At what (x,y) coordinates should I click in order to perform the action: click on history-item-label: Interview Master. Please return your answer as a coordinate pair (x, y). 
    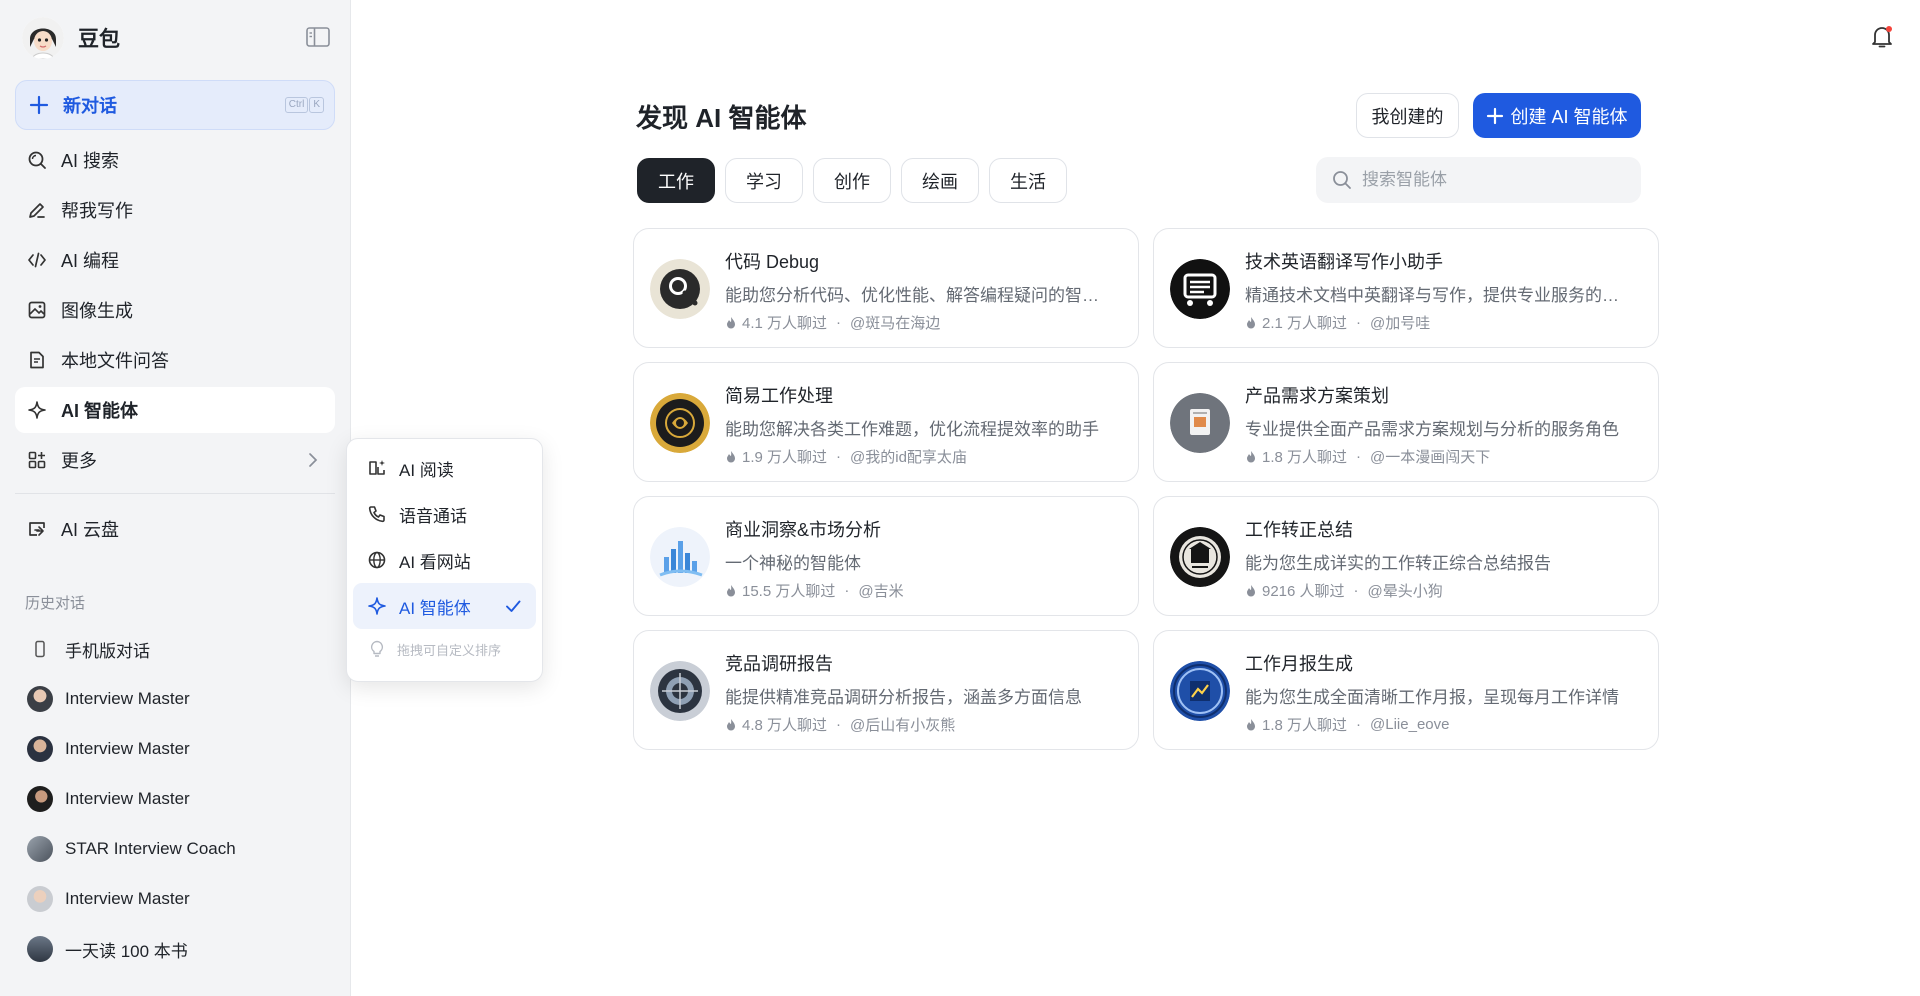
    Looking at the image, I should click on (127, 798).